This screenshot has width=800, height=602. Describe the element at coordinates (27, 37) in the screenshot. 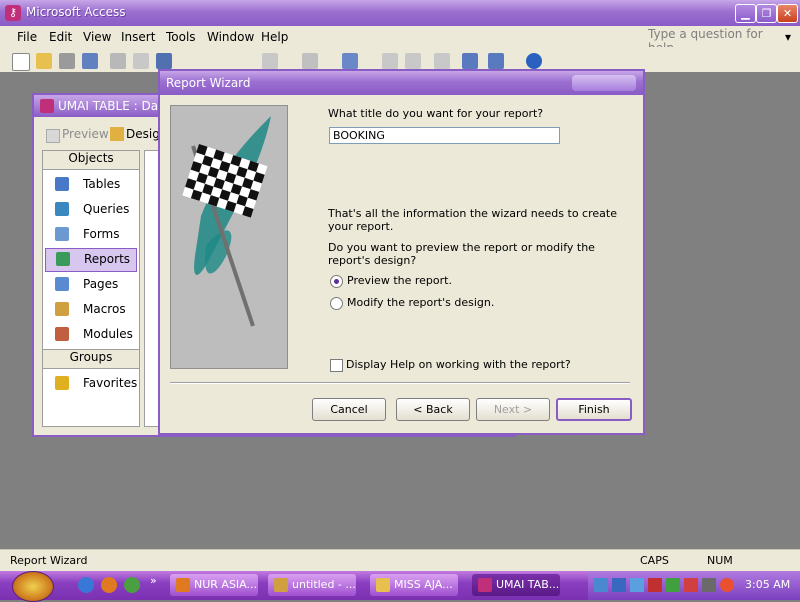

I see `menu-file: File` at that location.